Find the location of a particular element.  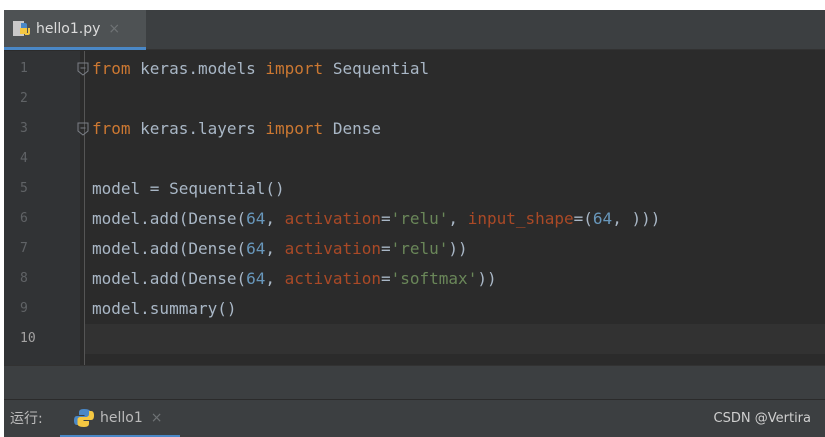

line-number: 6 is located at coordinates (24, 218).